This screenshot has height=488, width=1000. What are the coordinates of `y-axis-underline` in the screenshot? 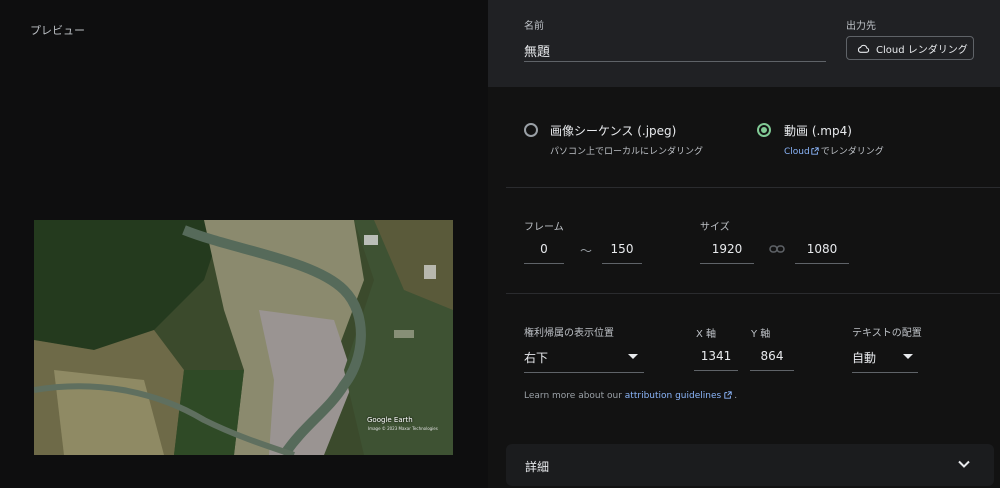 It's located at (772, 370).